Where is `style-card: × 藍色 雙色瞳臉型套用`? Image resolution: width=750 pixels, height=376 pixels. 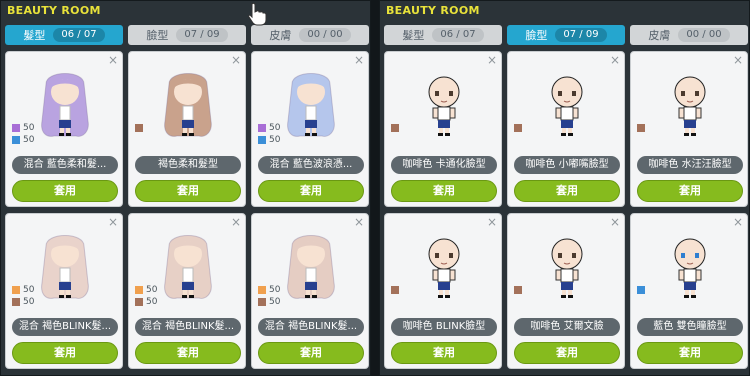 style-card: × 藍色 雙色瞳臉型套用 is located at coordinates (689, 291).